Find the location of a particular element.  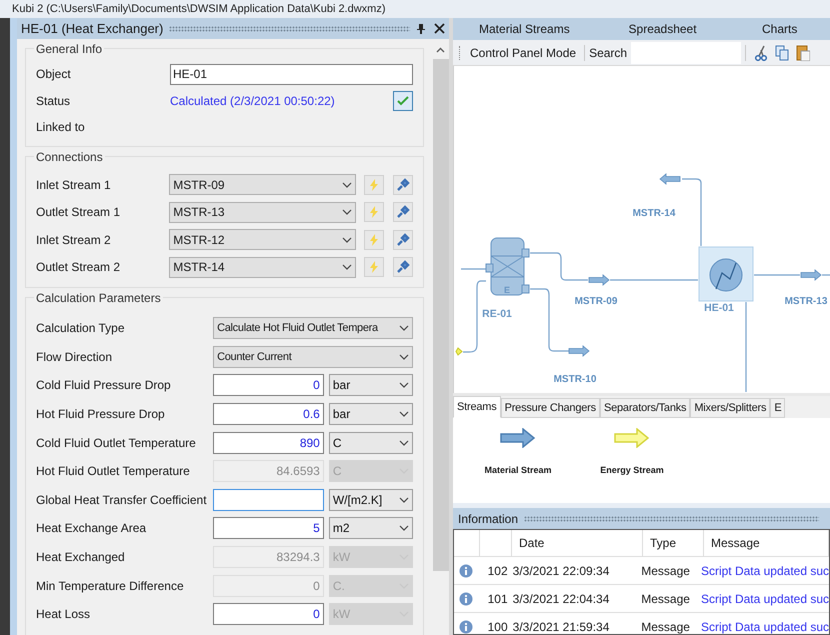

option-select: Calculate Hot Fluid Outlet Tempera is located at coordinates (313, 328).